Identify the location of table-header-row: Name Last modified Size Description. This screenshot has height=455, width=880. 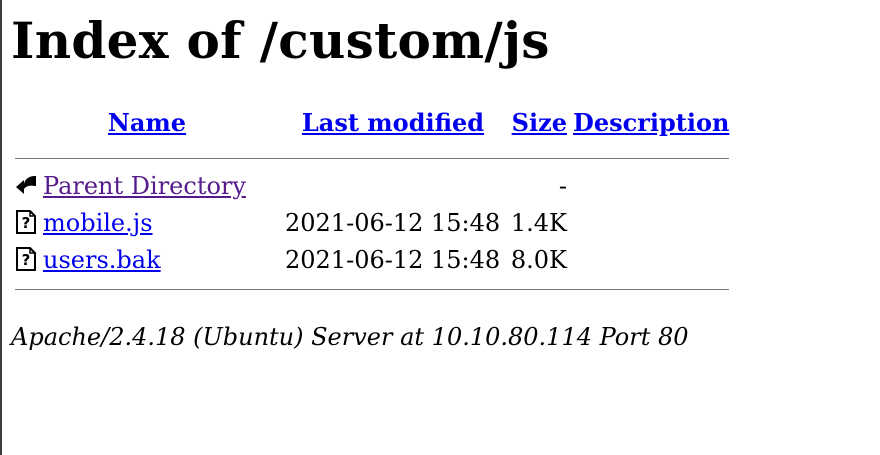
(372, 126).